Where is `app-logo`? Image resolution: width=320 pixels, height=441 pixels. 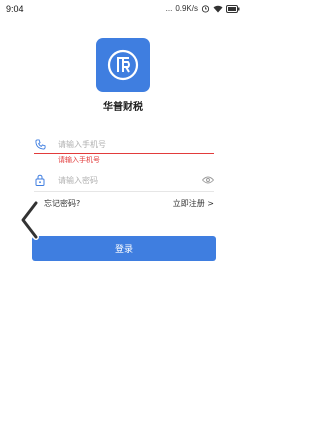
app-logo is located at coordinates (123, 65).